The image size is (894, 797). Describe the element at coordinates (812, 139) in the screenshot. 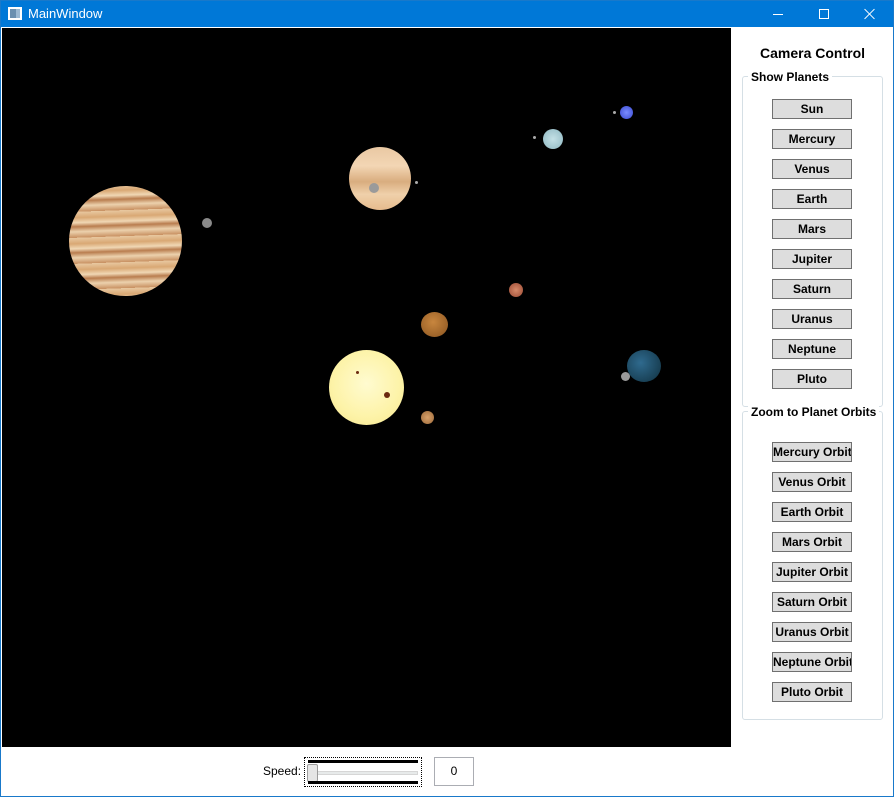

I see `show-mercury-button: Mercury` at that location.